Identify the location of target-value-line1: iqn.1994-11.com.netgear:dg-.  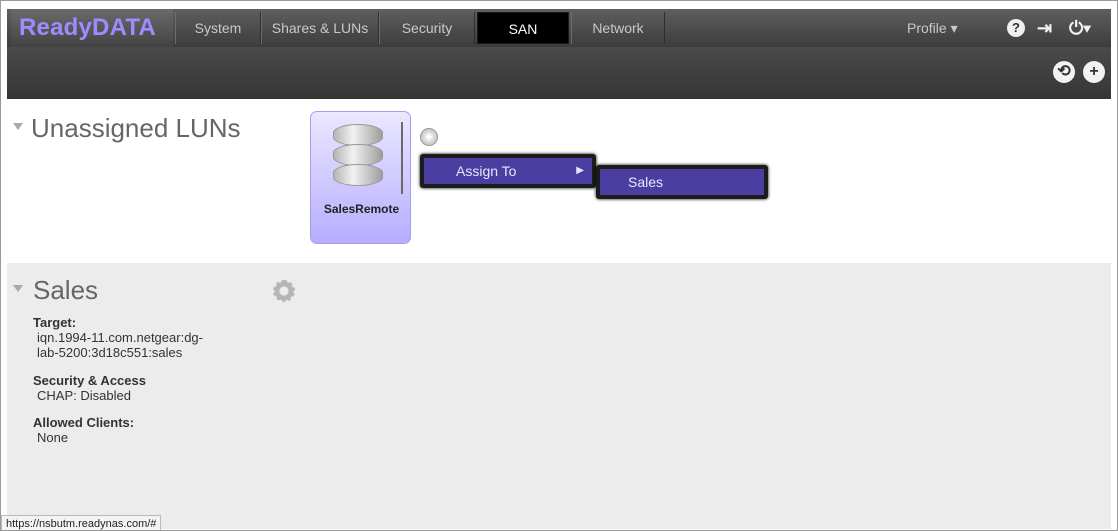
(120, 337).